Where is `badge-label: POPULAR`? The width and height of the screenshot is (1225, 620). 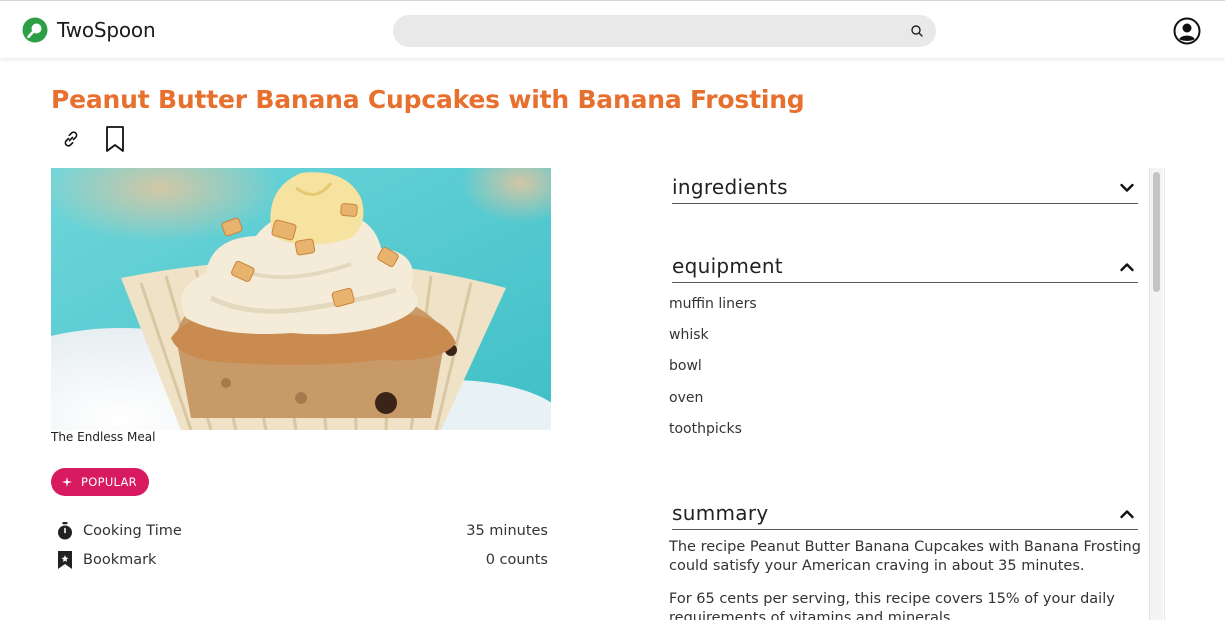
badge-label: POPULAR is located at coordinates (109, 482).